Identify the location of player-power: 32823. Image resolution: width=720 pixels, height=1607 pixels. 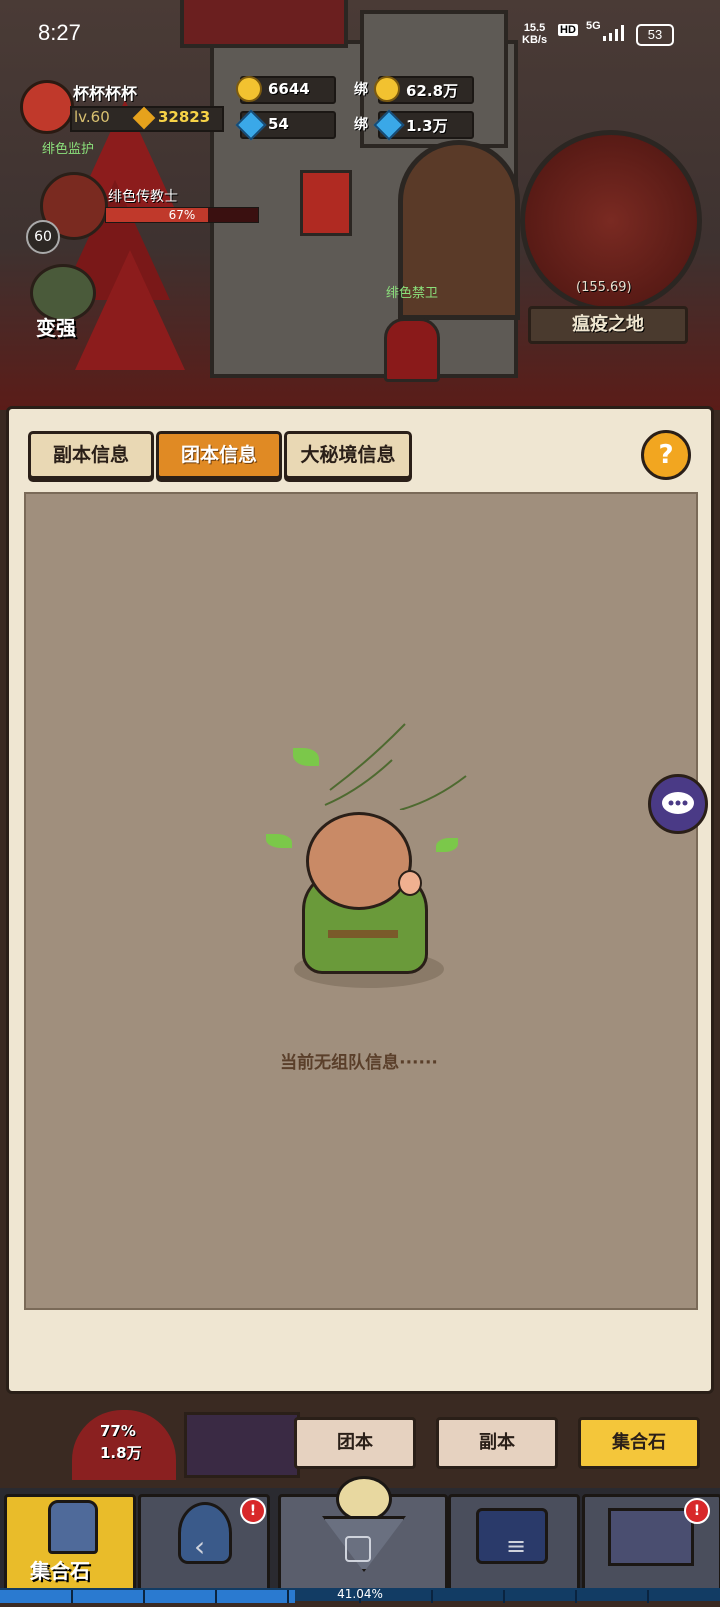
(184, 117).